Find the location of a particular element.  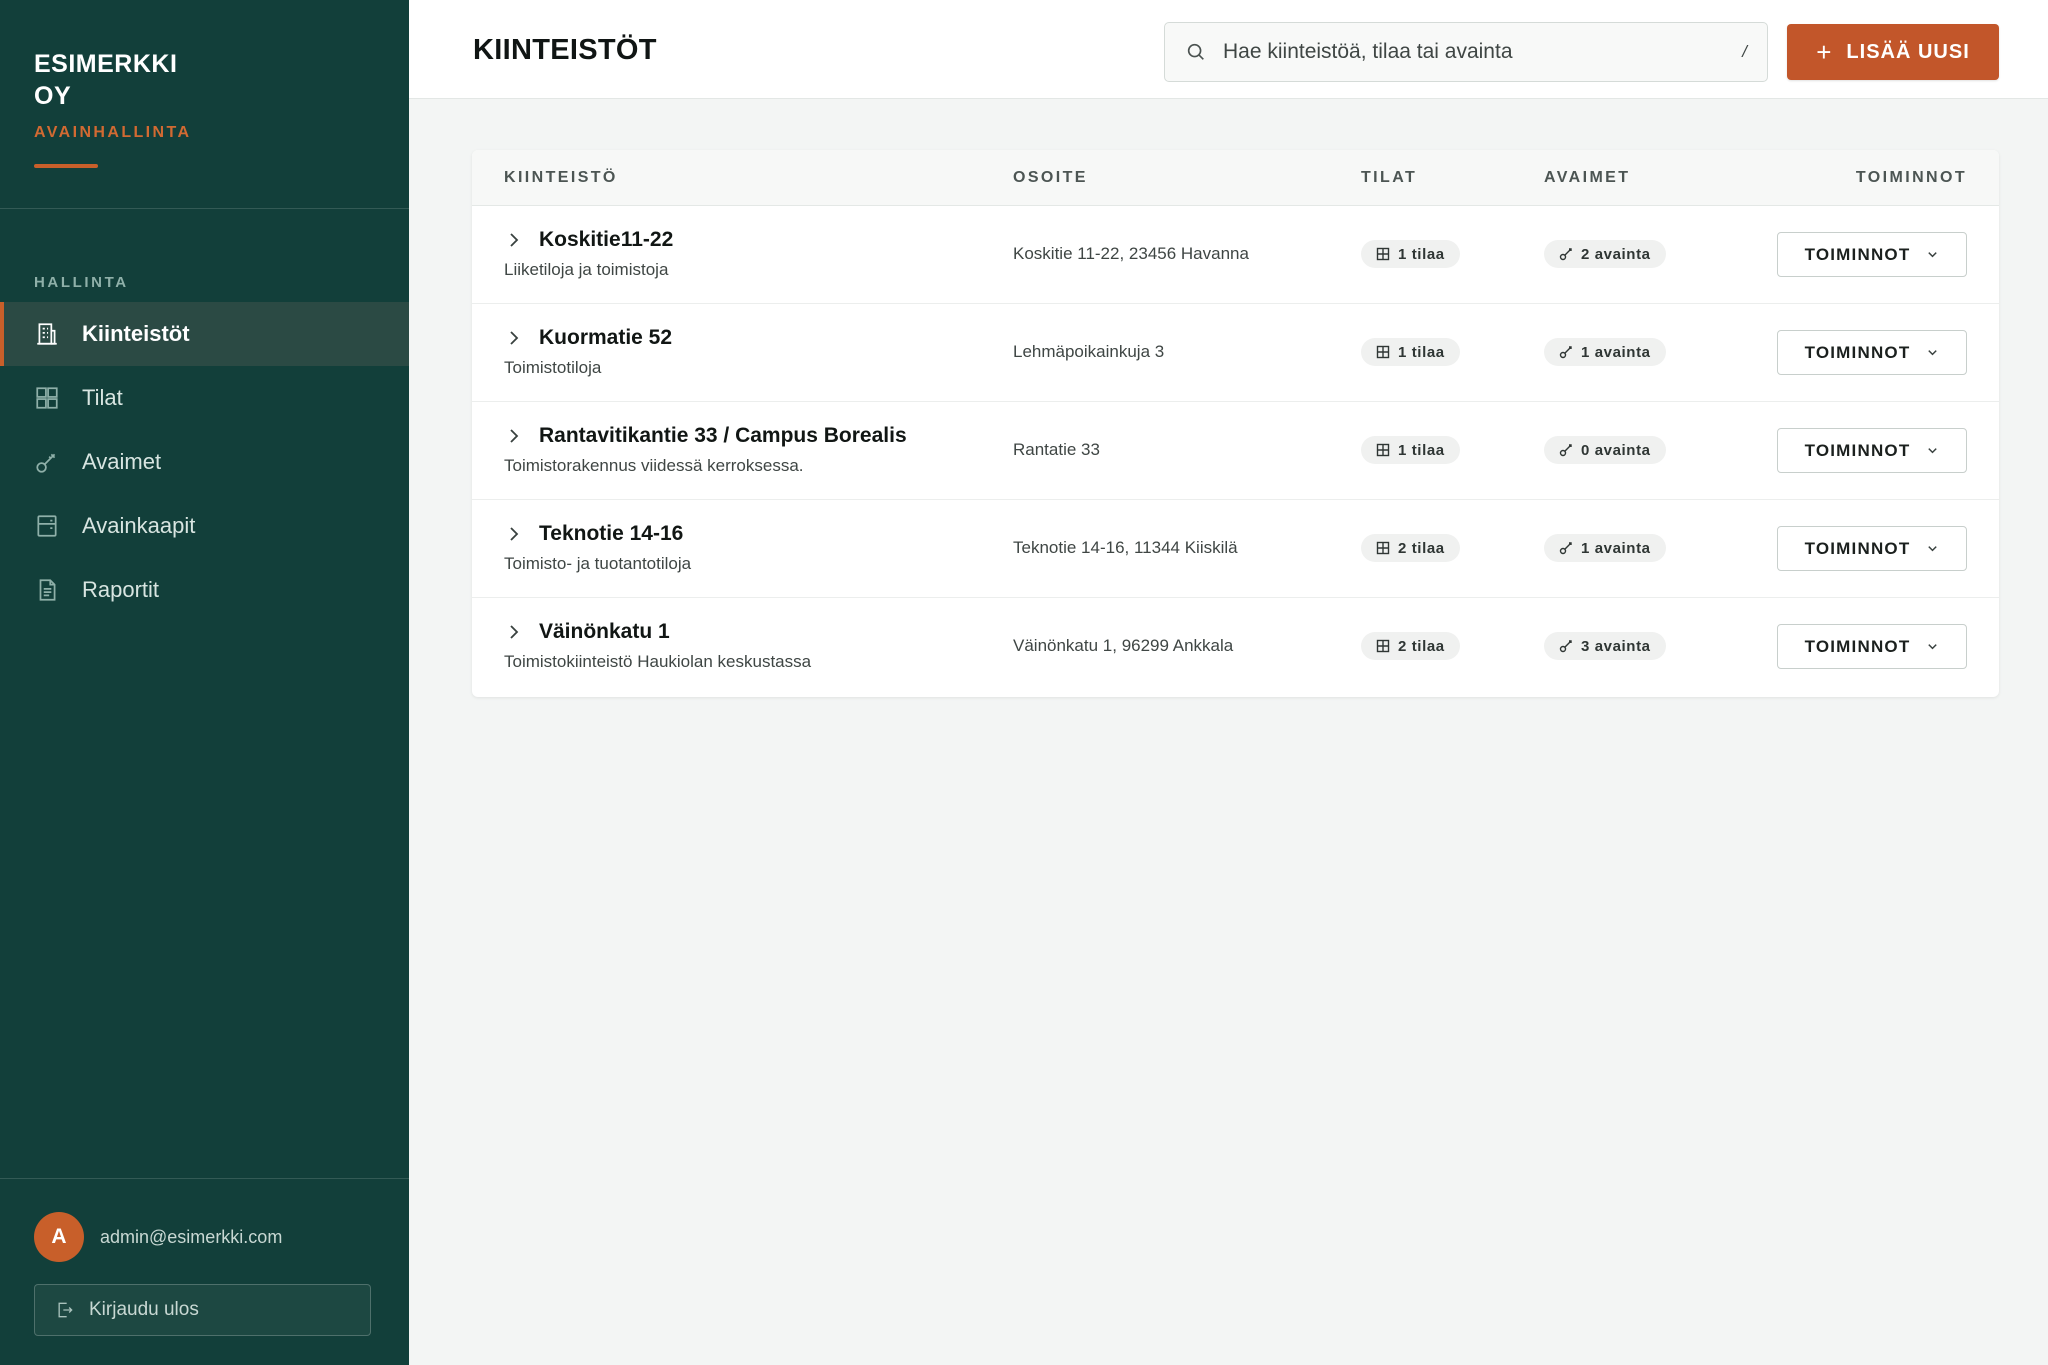

property-name: Rantavitikantie 33 / Campus Borealis is located at coordinates (723, 436).